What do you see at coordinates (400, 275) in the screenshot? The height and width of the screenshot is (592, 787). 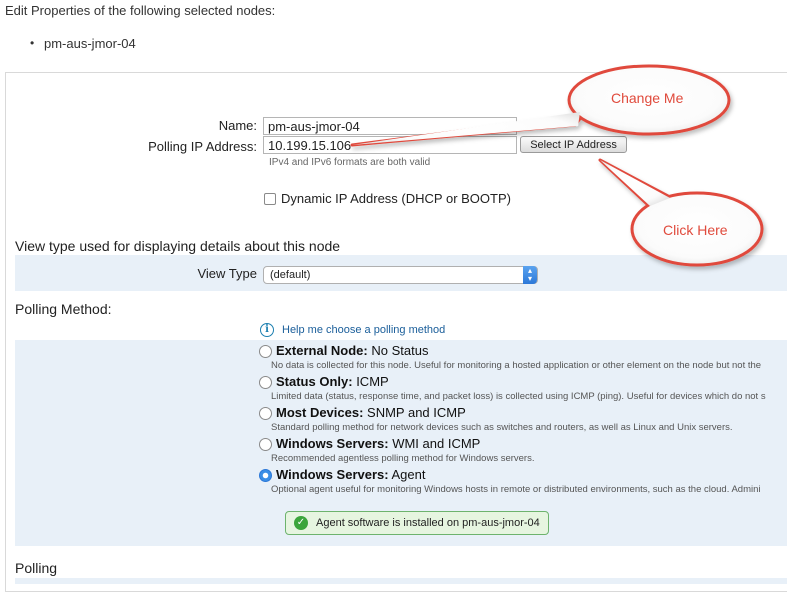 I see `view-type-select: (default) ▴ ▾` at bounding box center [400, 275].